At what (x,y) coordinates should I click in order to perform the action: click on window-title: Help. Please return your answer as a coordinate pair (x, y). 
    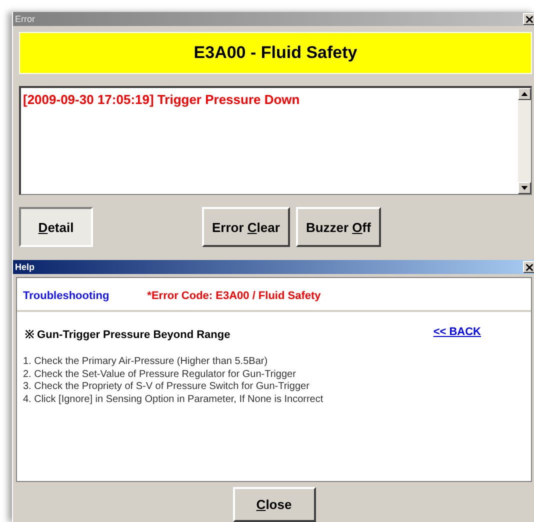
    Looking at the image, I should click on (25, 267).